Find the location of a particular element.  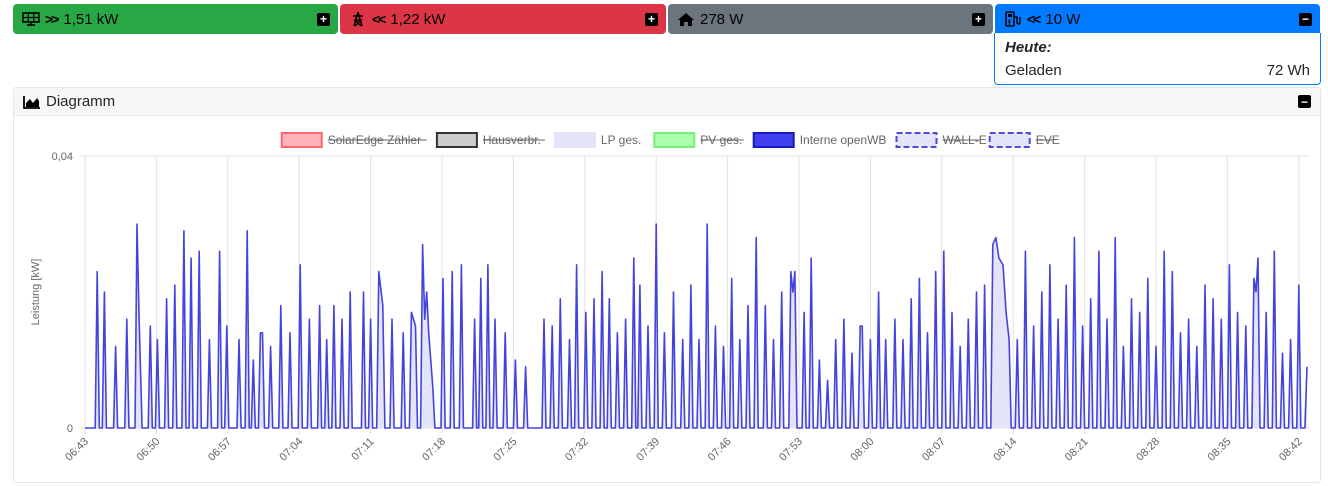

x-tick-label: 06:57 is located at coordinates (220, 450).